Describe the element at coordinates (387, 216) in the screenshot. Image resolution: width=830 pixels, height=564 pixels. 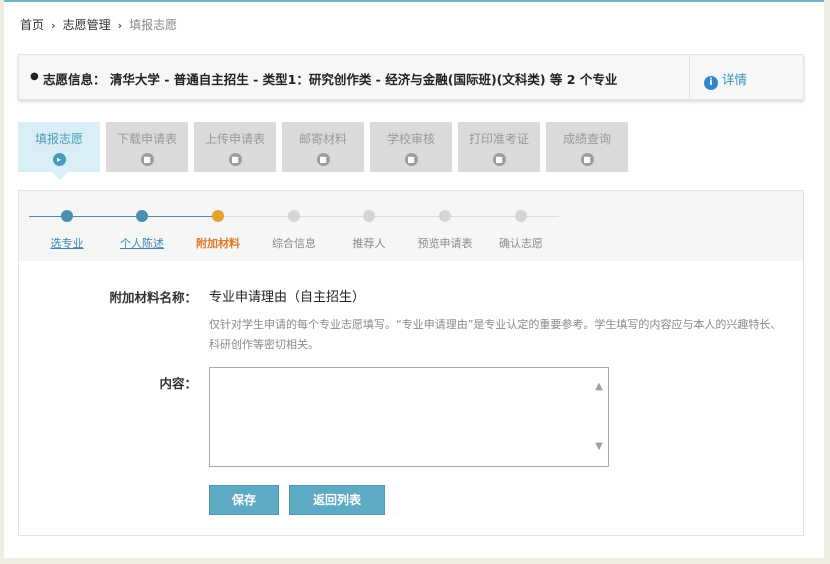
I see `step-line-pending` at that location.